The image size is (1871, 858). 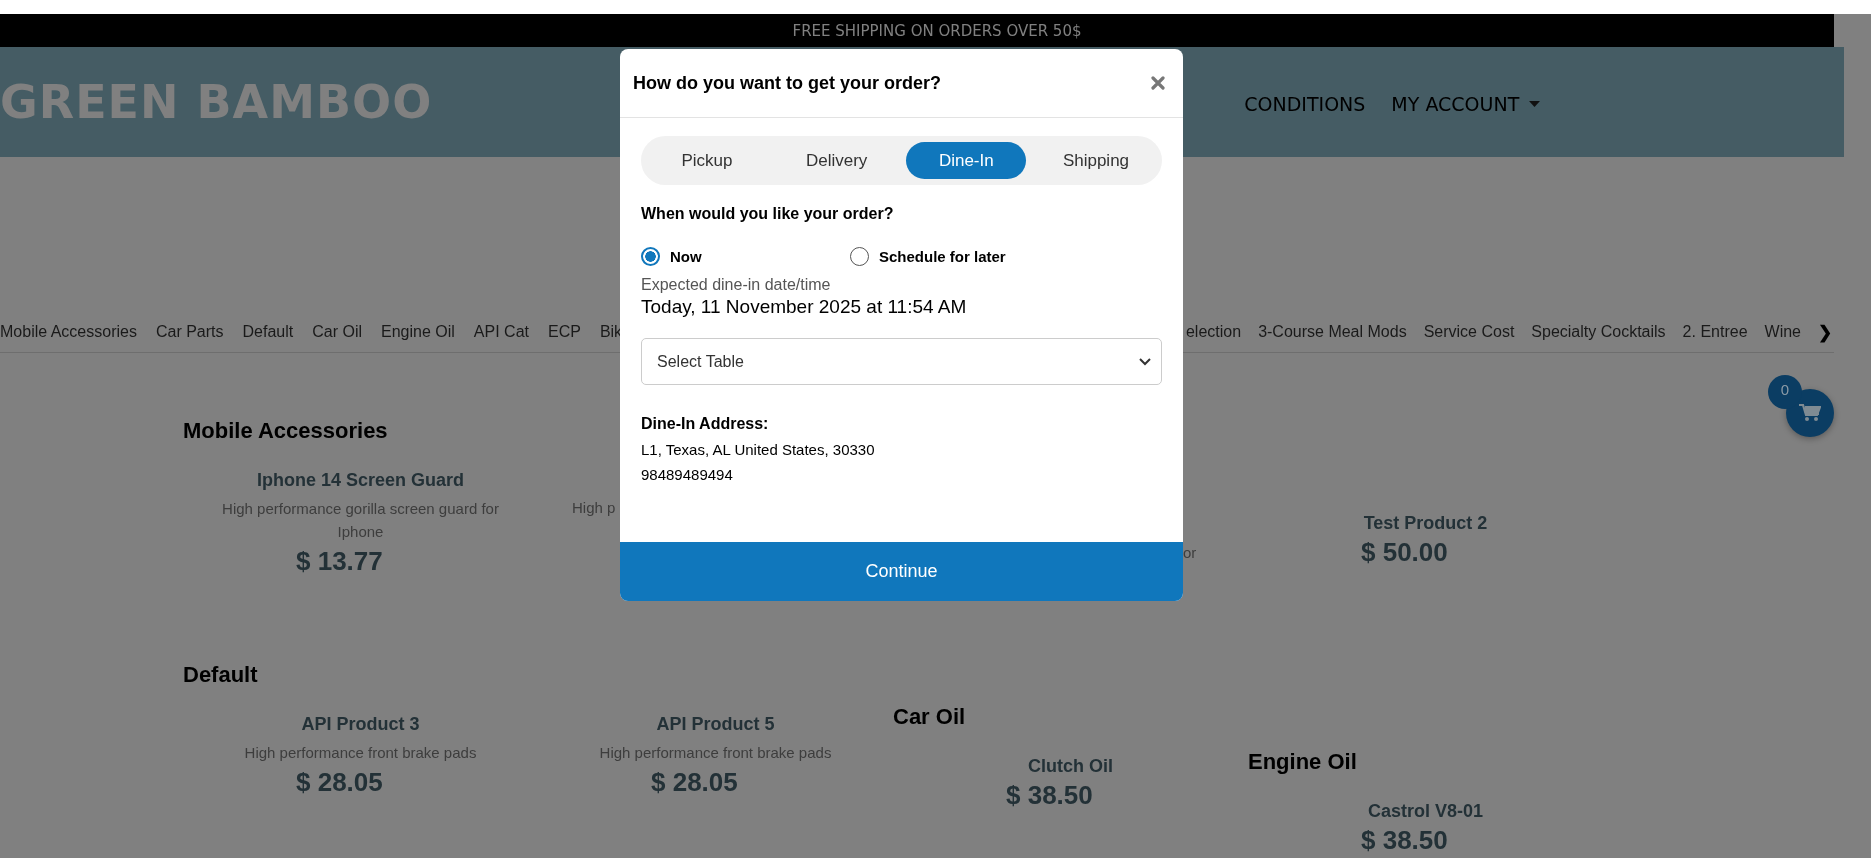 What do you see at coordinates (901, 361) in the screenshot?
I see `table-select: Select Table` at bounding box center [901, 361].